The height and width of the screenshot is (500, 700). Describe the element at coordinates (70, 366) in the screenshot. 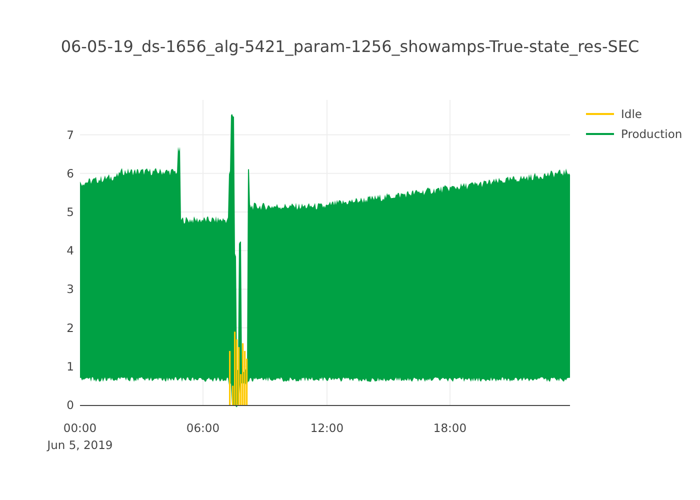

I see `y-tick-label: 1` at that location.